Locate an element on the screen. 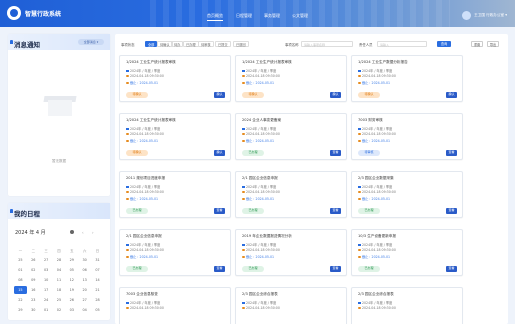  calendar-today-button is located at coordinates (72, 232).